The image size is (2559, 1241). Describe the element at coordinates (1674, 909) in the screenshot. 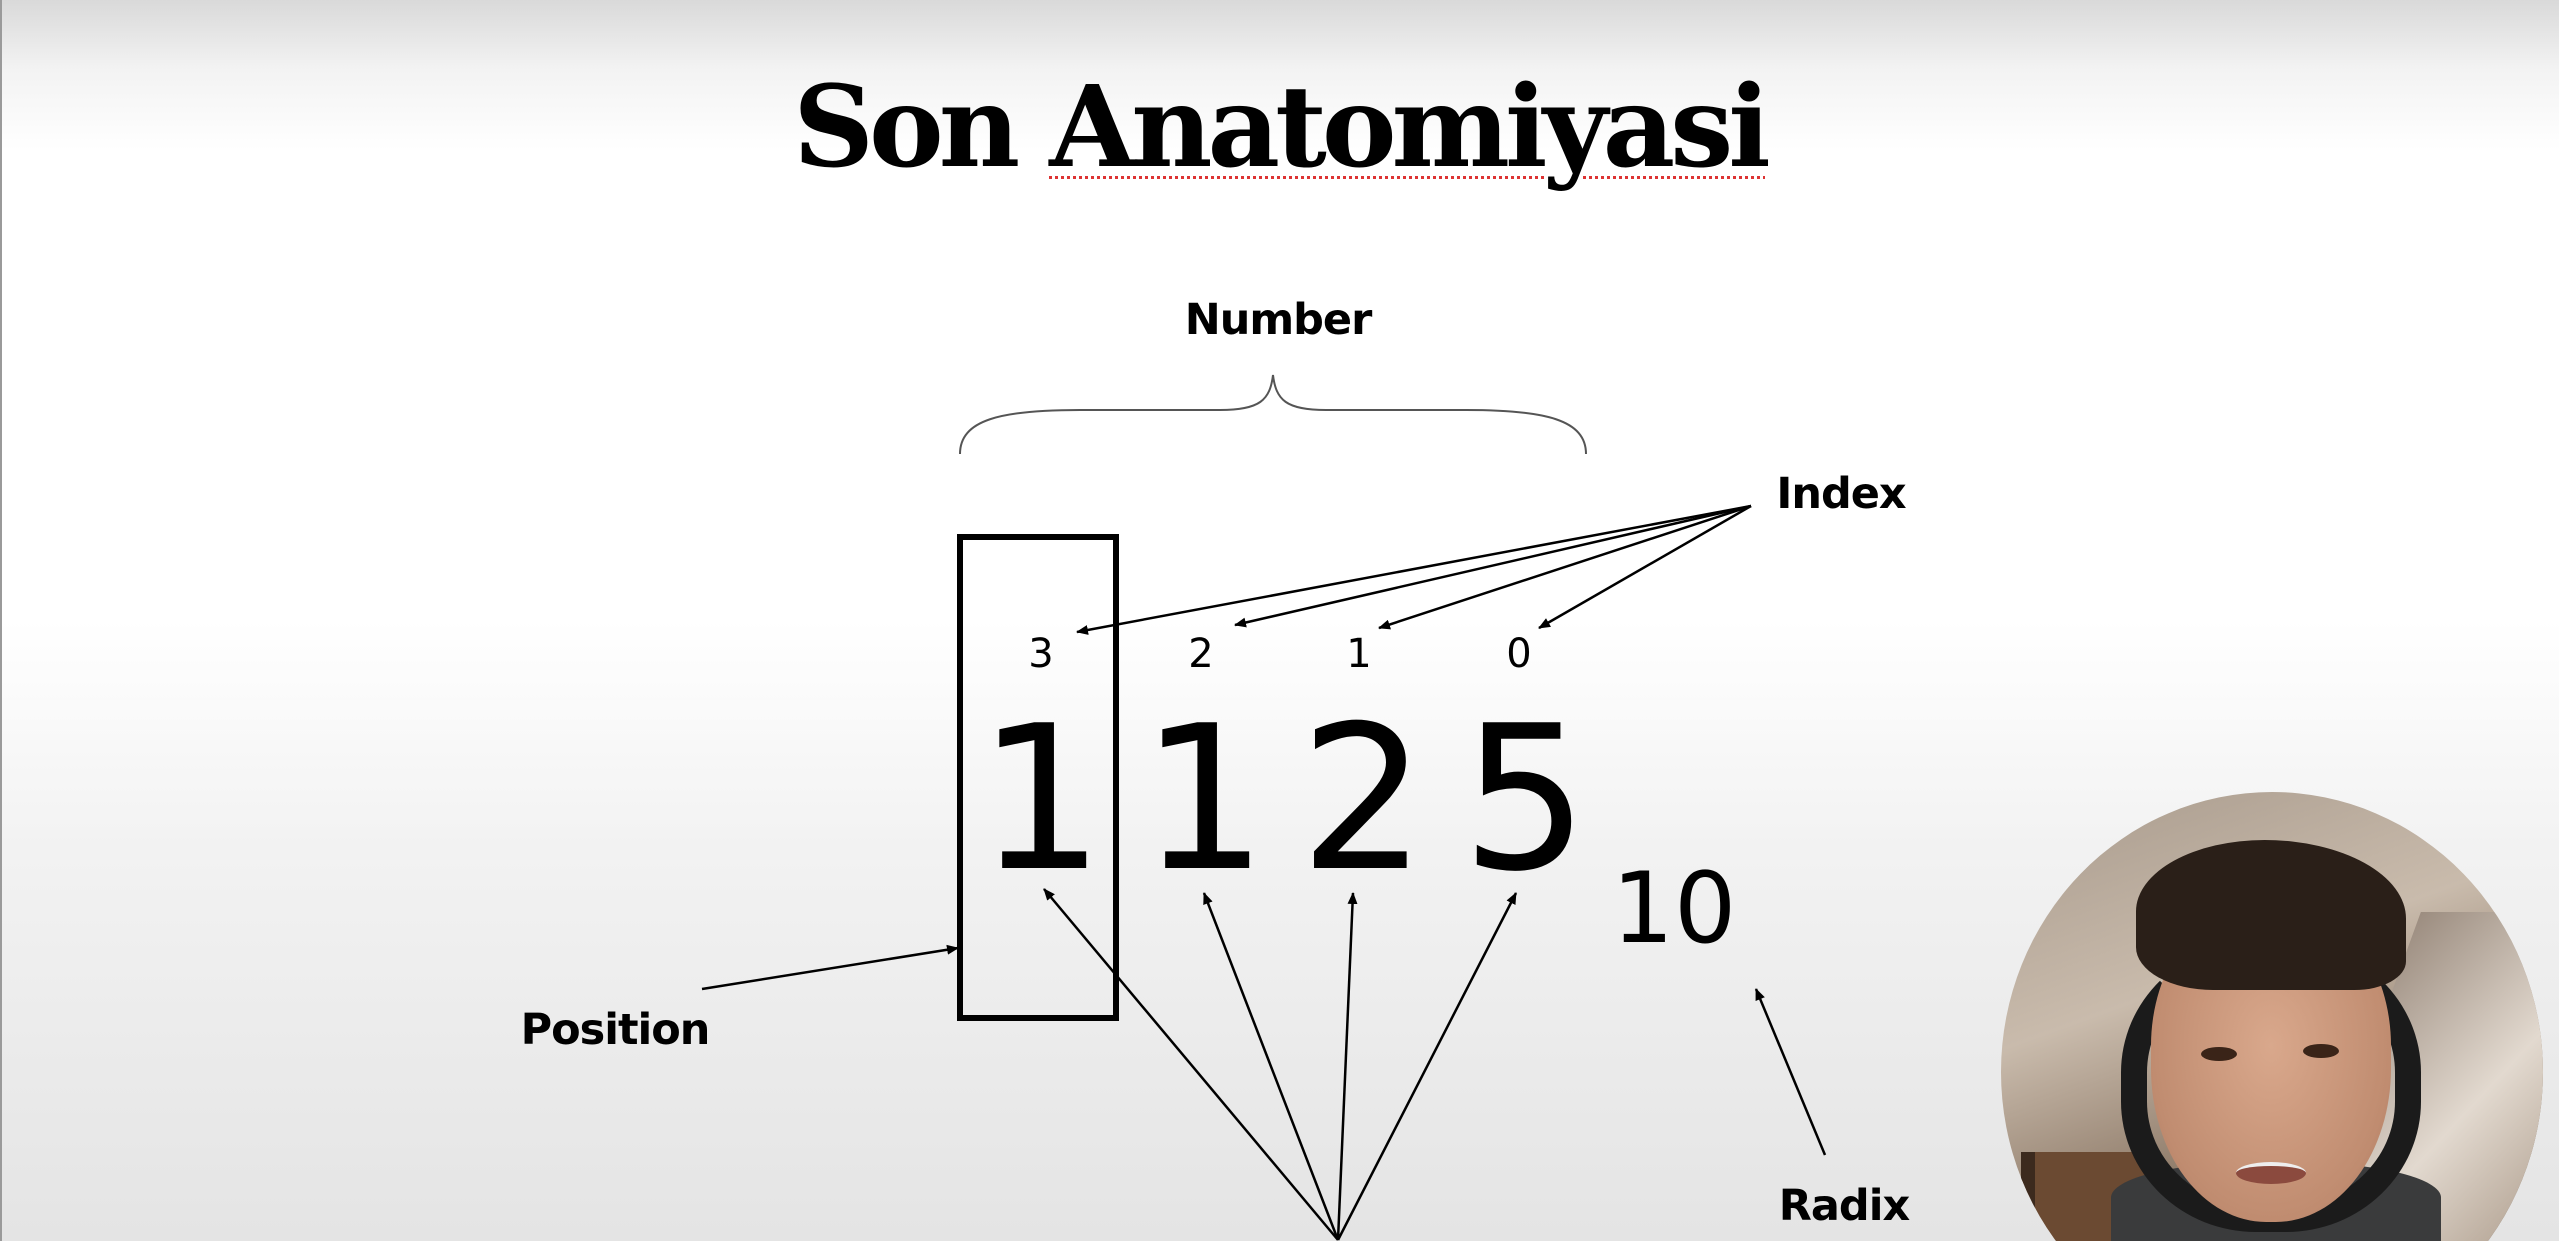

I see `radix-subscript: 10` at that location.